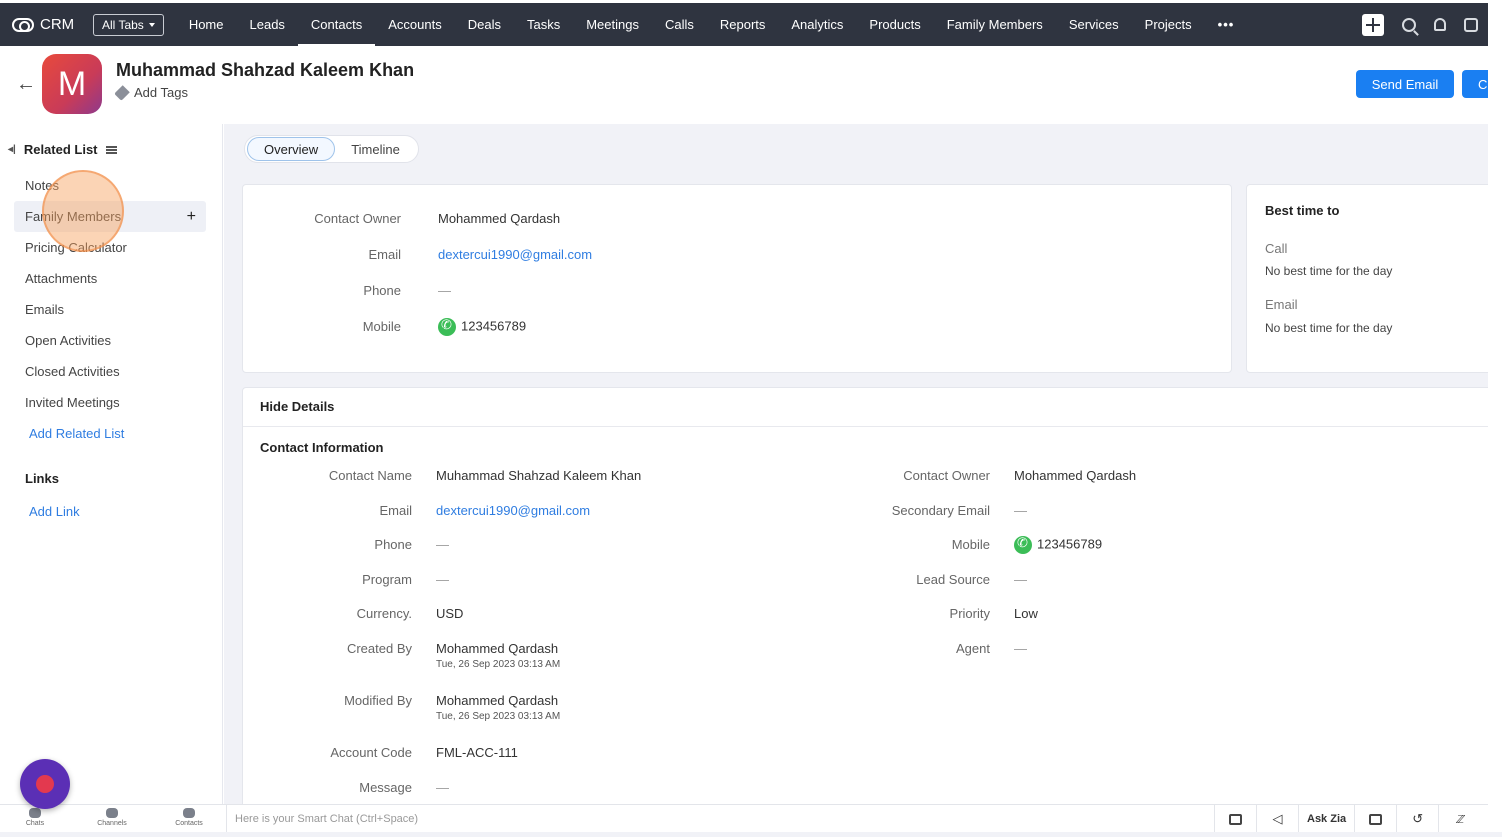  What do you see at coordinates (110, 433) in the screenshot?
I see `add-related-list-link: Add Related List` at bounding box center [110, 433].